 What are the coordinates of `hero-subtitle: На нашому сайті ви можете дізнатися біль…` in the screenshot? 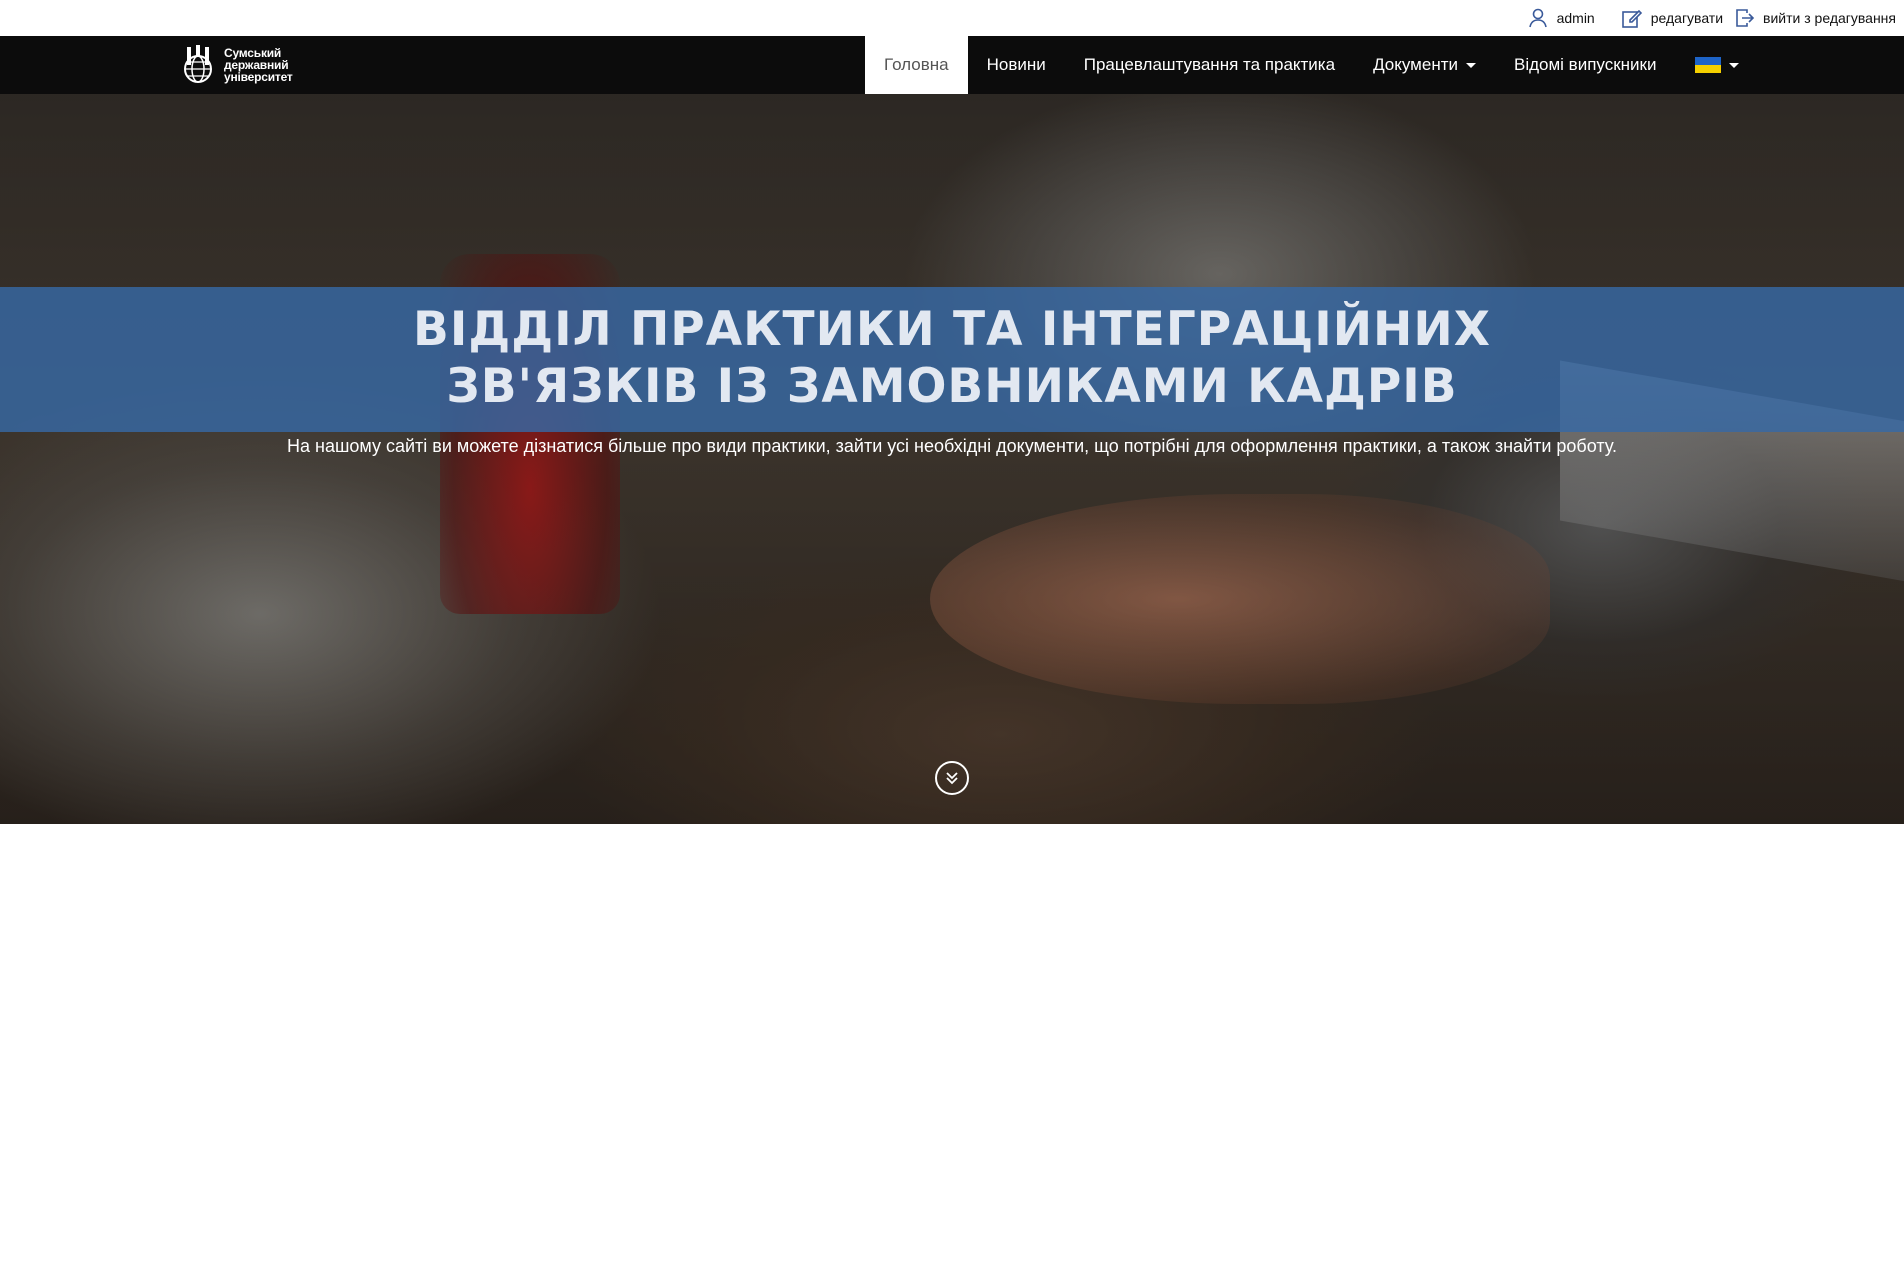 It's located at (952, 446).